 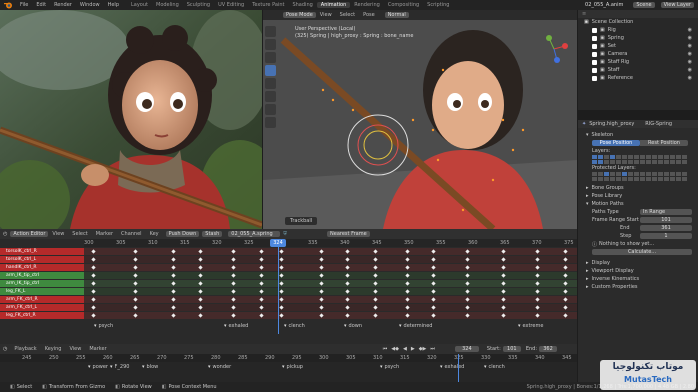 I want to click on view-layer-selector: View Layer, so click(x=677, y=5).